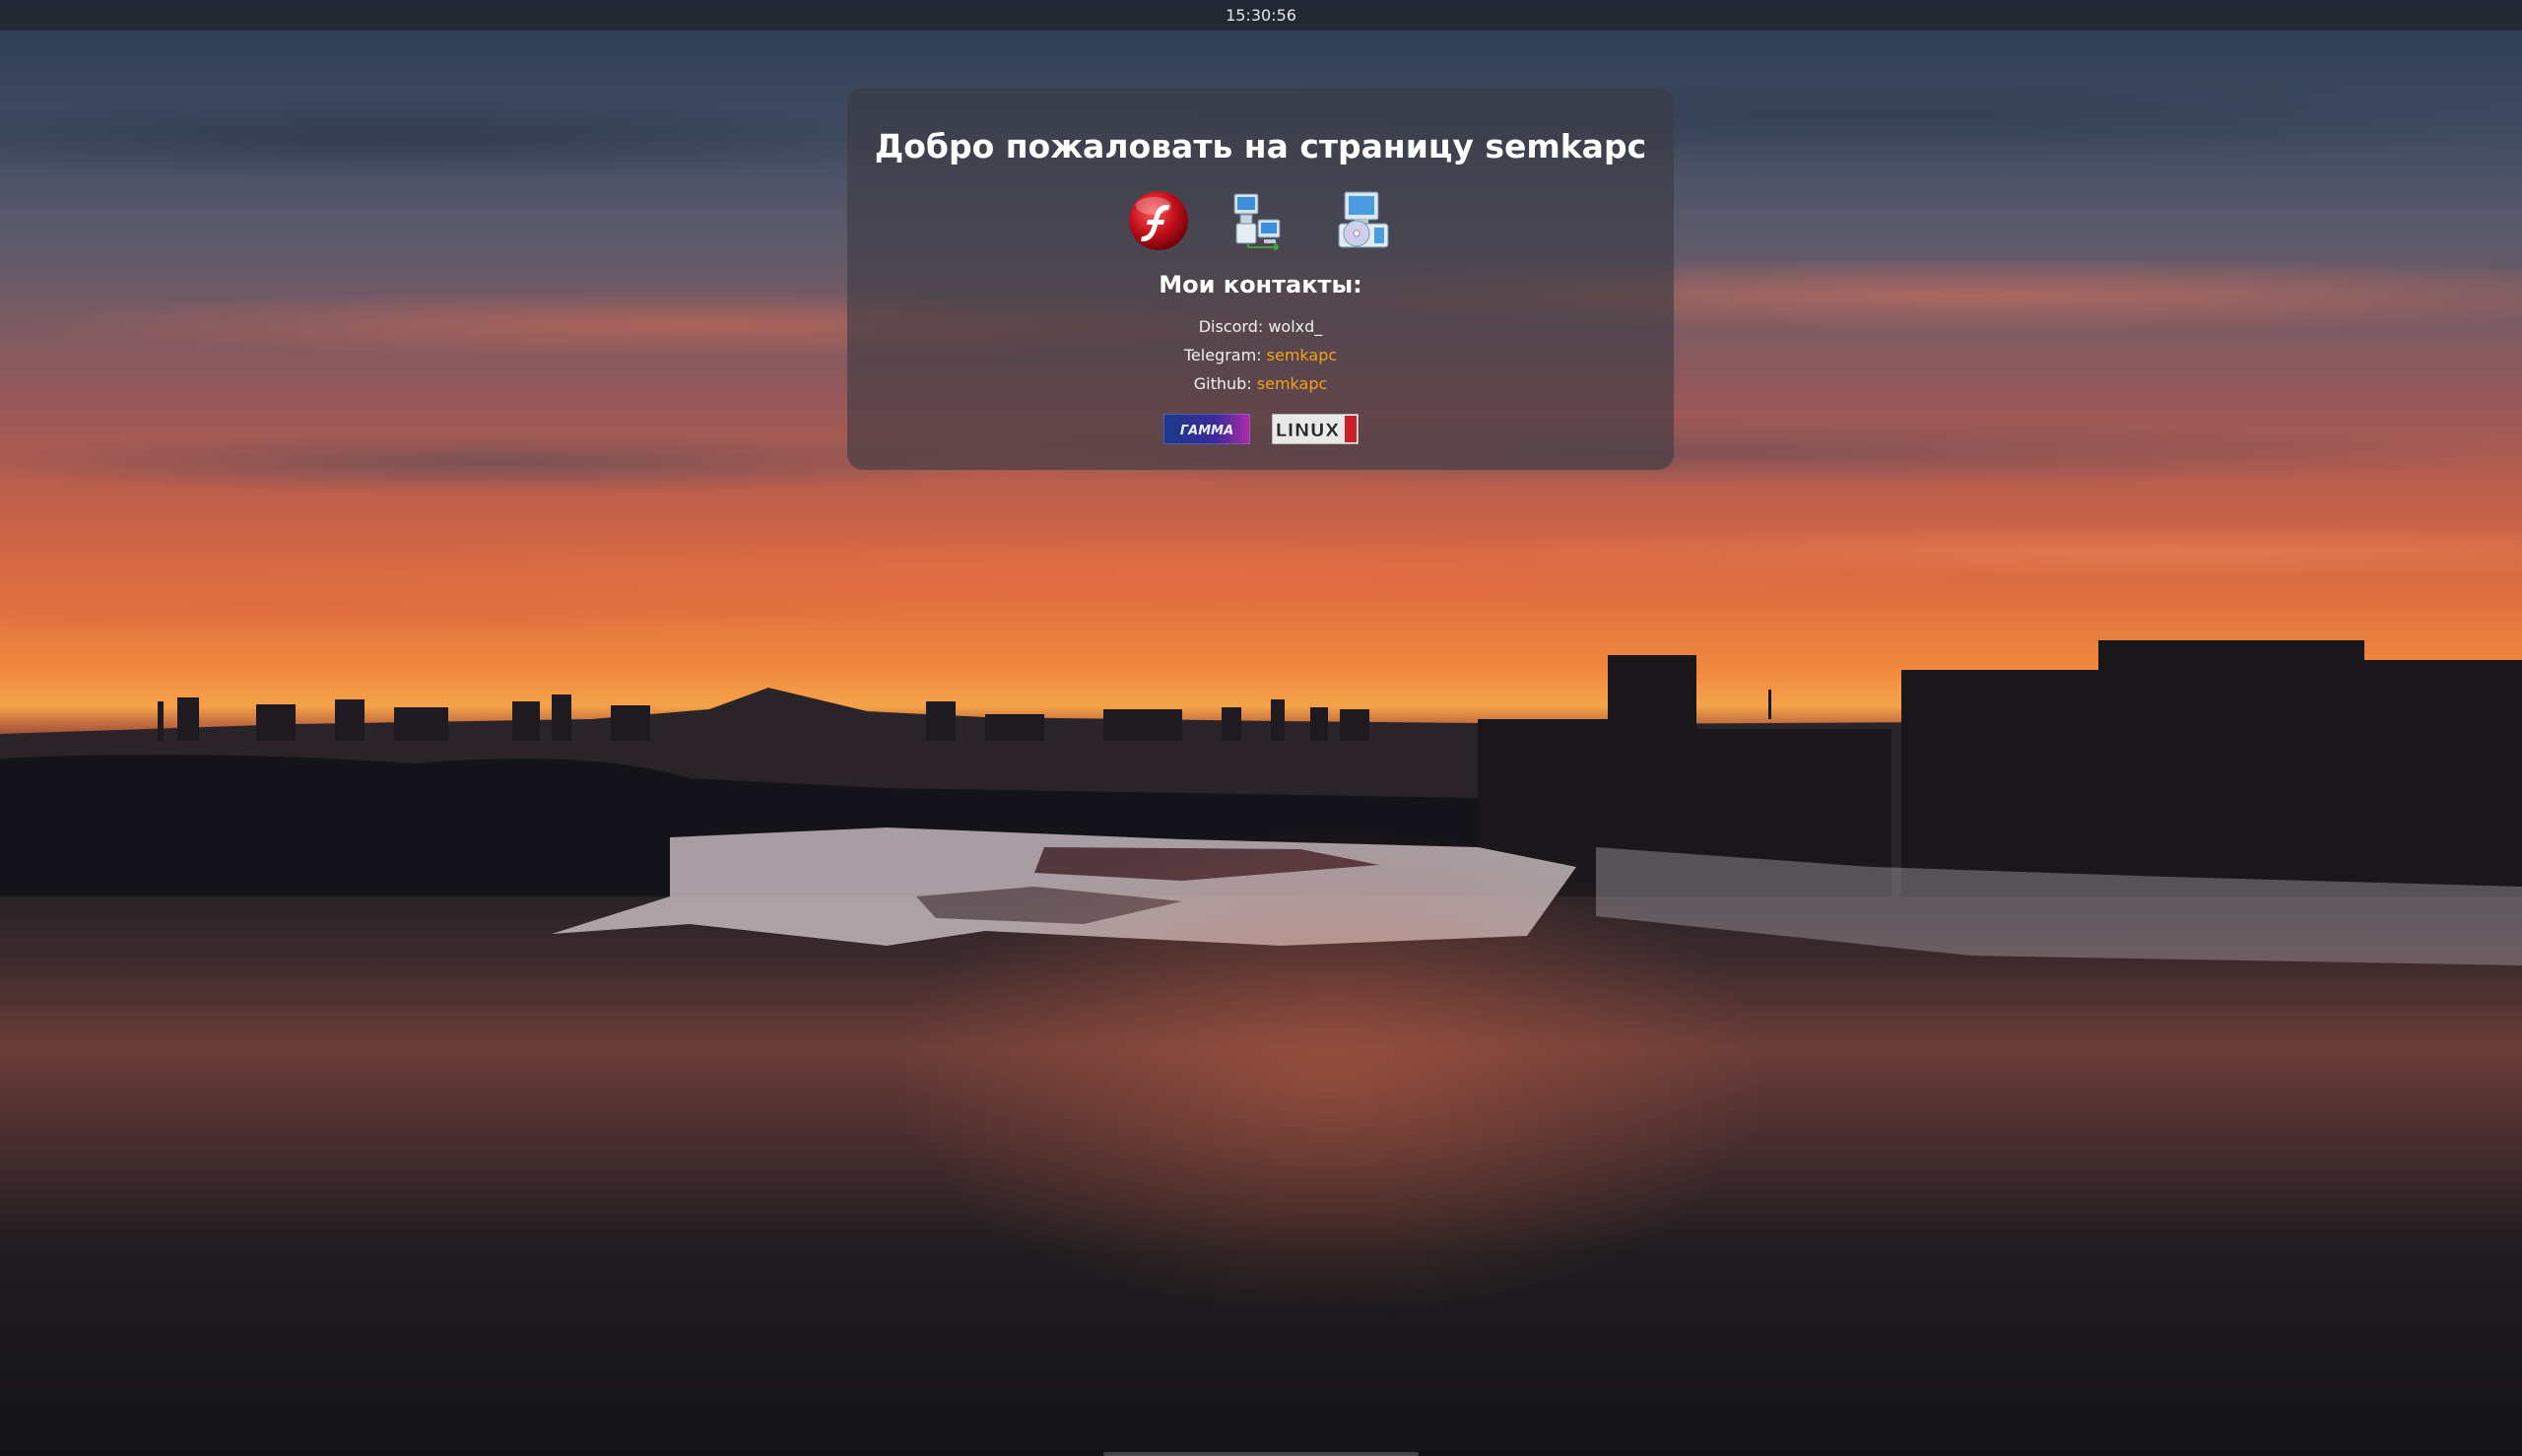  I want to click on github-link: semkapc, so click(1292, 383).